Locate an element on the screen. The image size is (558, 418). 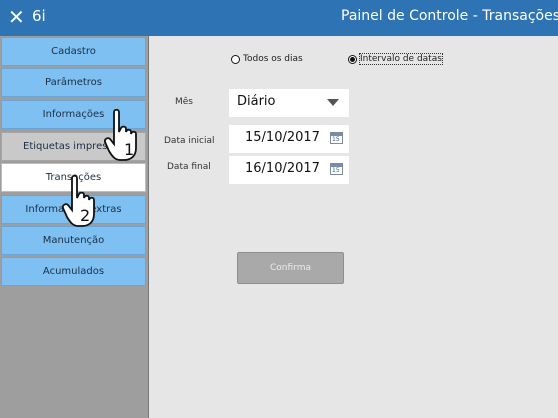
pointing-hand-icon: 2 is located at coordinates (78, 200).